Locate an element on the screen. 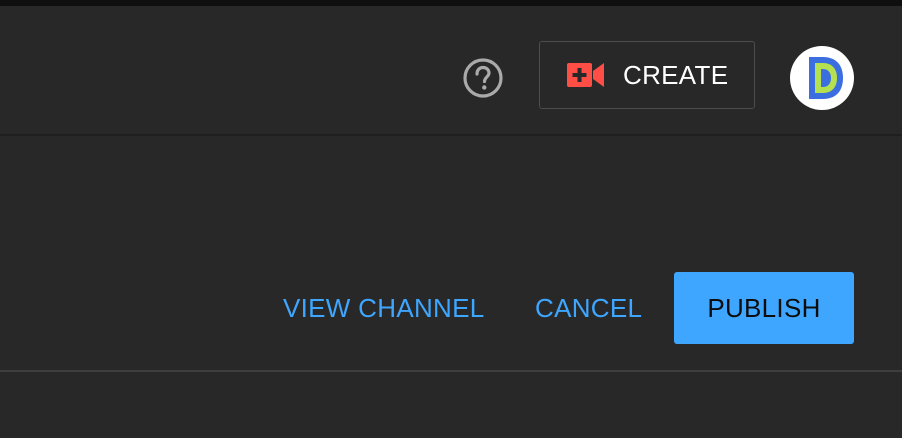 The height and width of the screenshot is (438, 902). help-circle-icon is located at coordinates (483, 78).